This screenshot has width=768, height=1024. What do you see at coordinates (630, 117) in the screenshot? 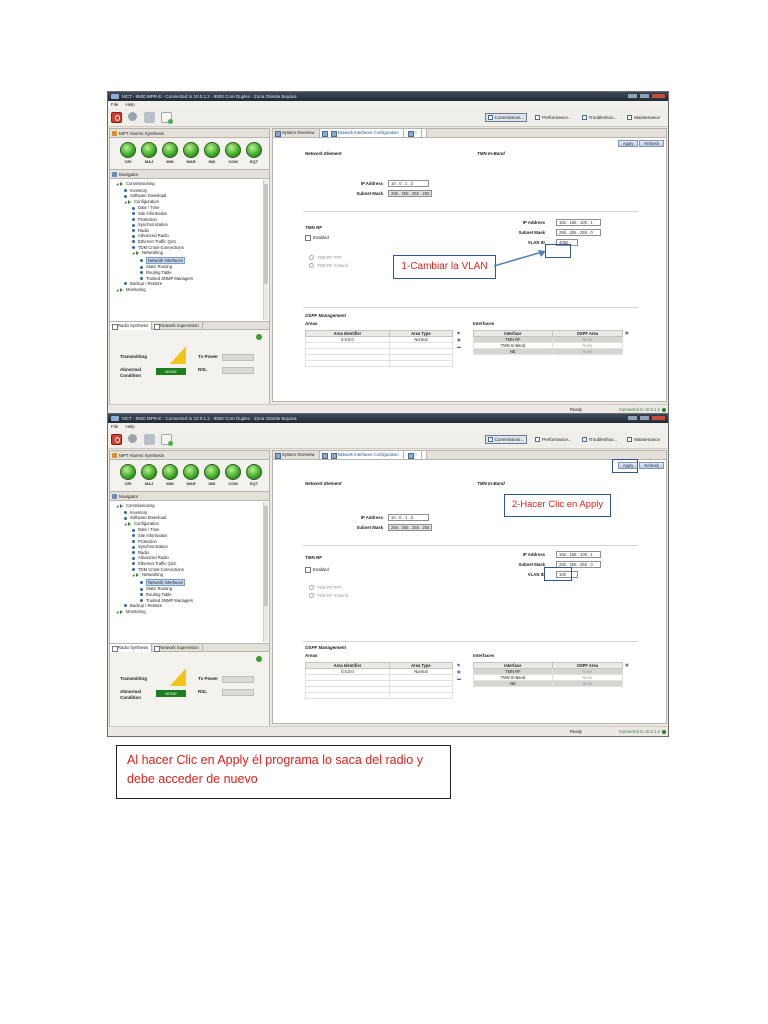
I see `perspective-icon` at bounding box center [630, 117].